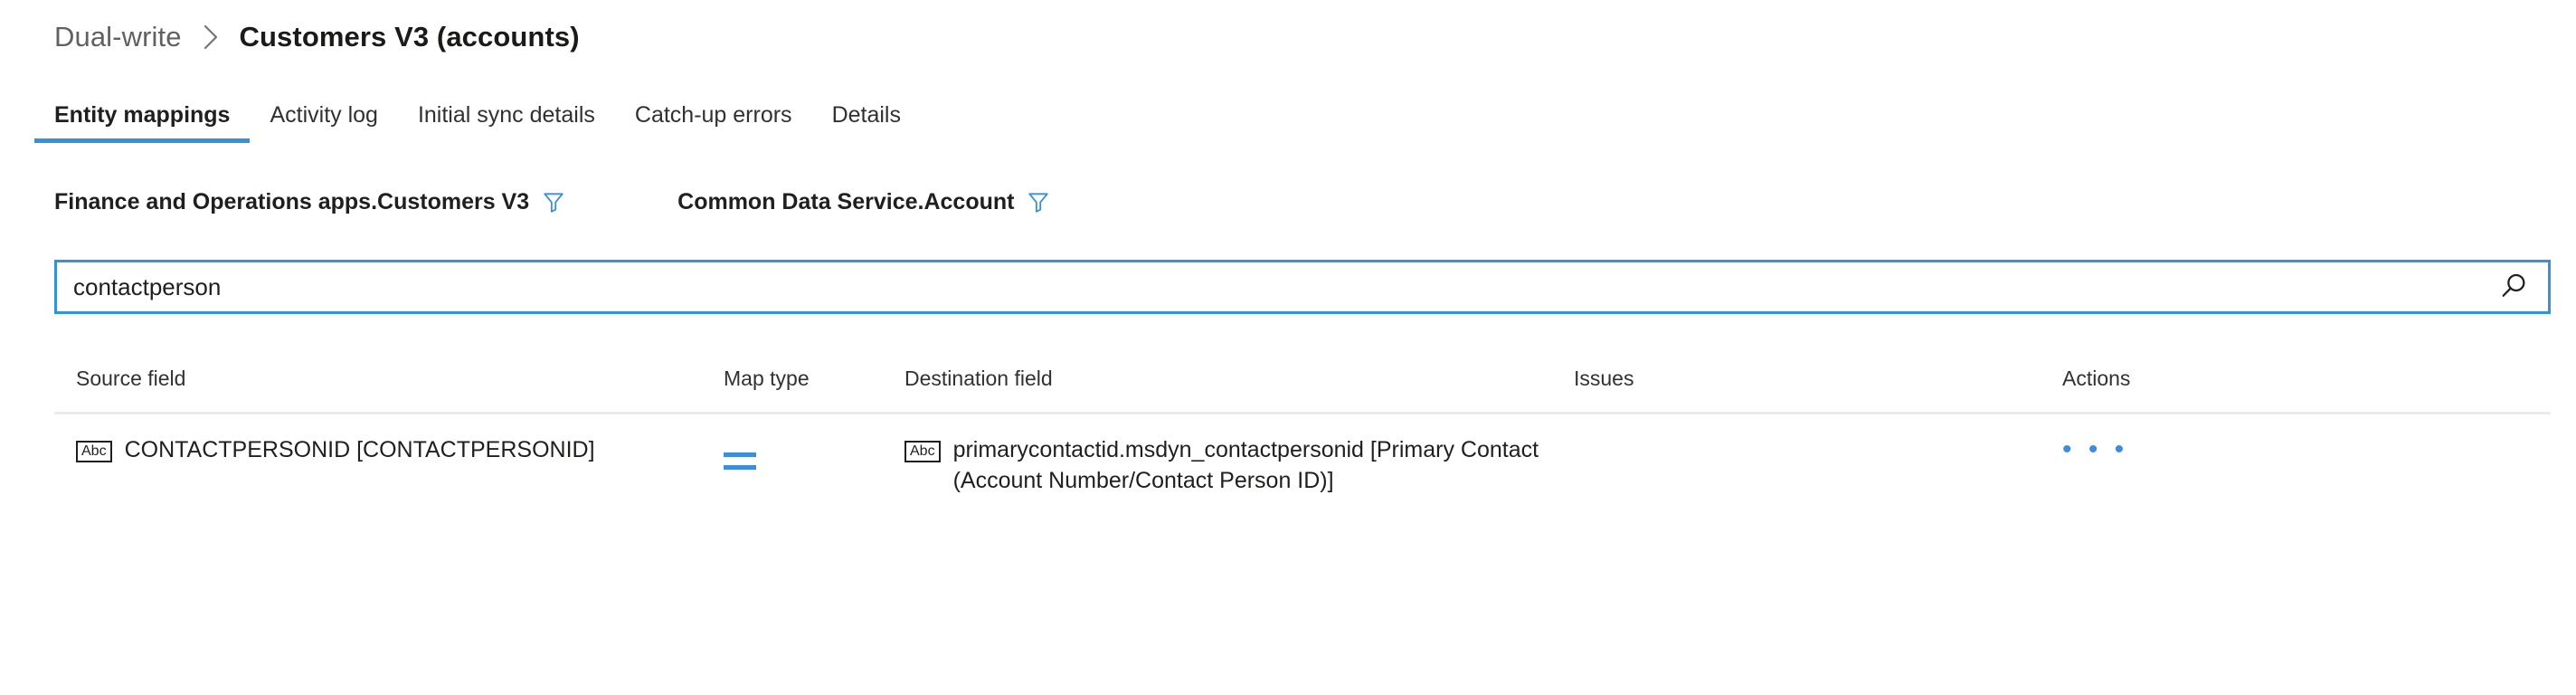  I want to click on source-entity-label: Finance and Operations apps.Customers V3, so click(309, 202).